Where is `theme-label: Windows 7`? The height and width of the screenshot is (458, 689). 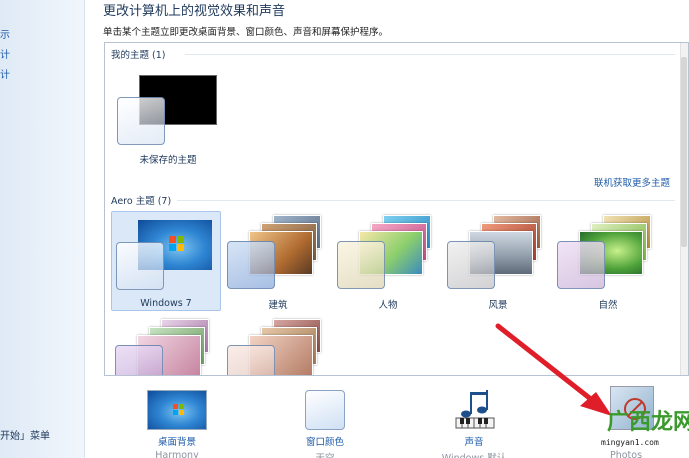 theme-label: Windows 7 is located at coordinates (166, 303).